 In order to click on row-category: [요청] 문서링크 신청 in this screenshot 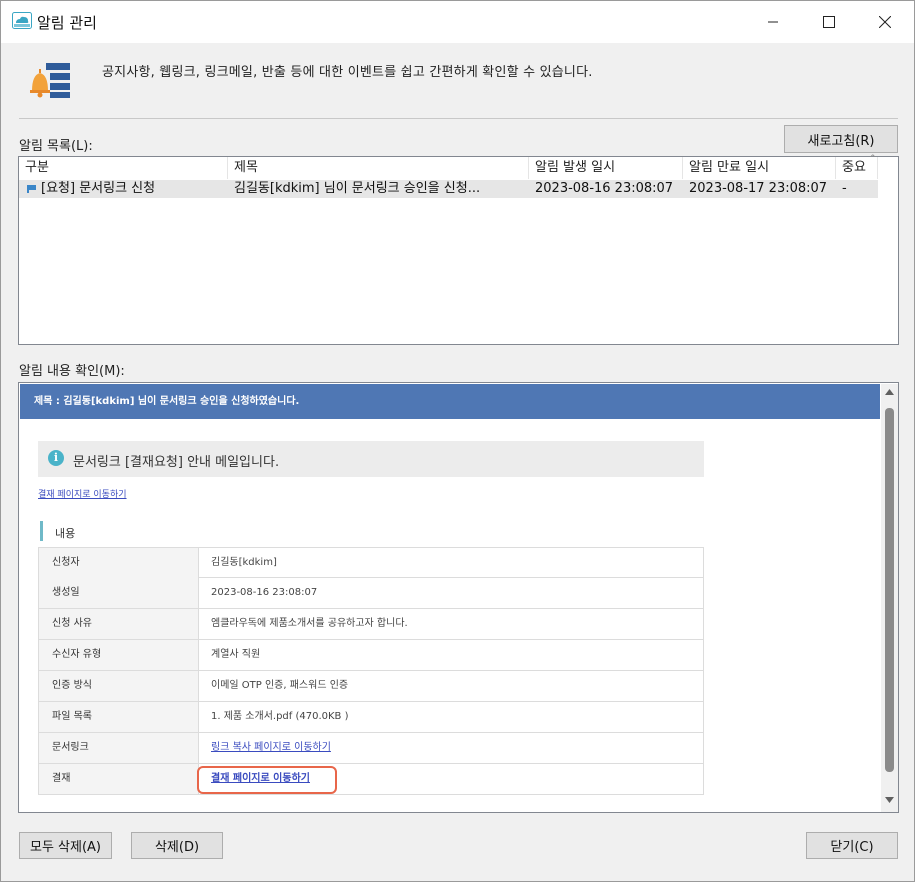, I will do `click(98, 188)`.